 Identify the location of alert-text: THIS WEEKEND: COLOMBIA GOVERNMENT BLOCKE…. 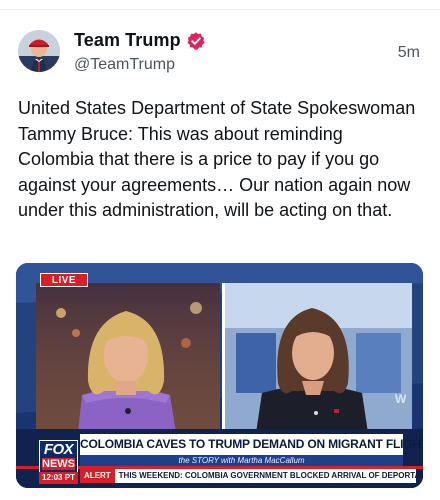
(270, 475).